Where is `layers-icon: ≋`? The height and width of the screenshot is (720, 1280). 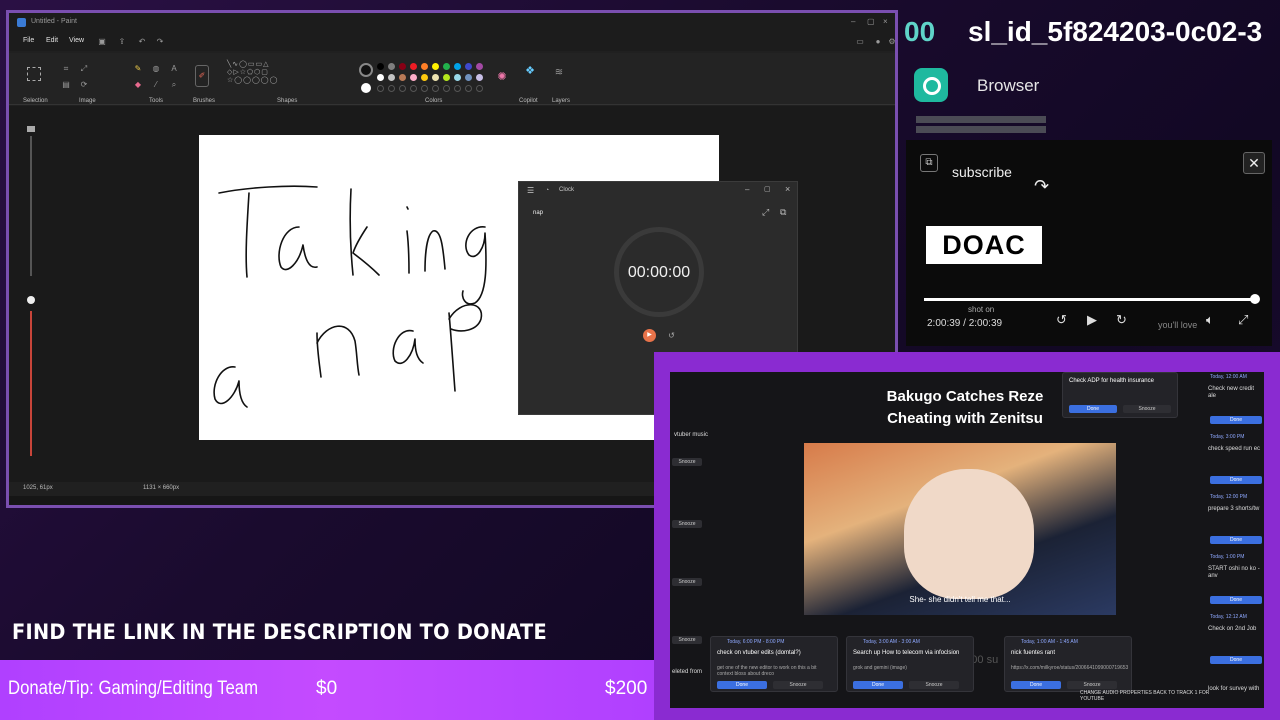 layers-icon: ≋ is located at coordinates (559, 73).